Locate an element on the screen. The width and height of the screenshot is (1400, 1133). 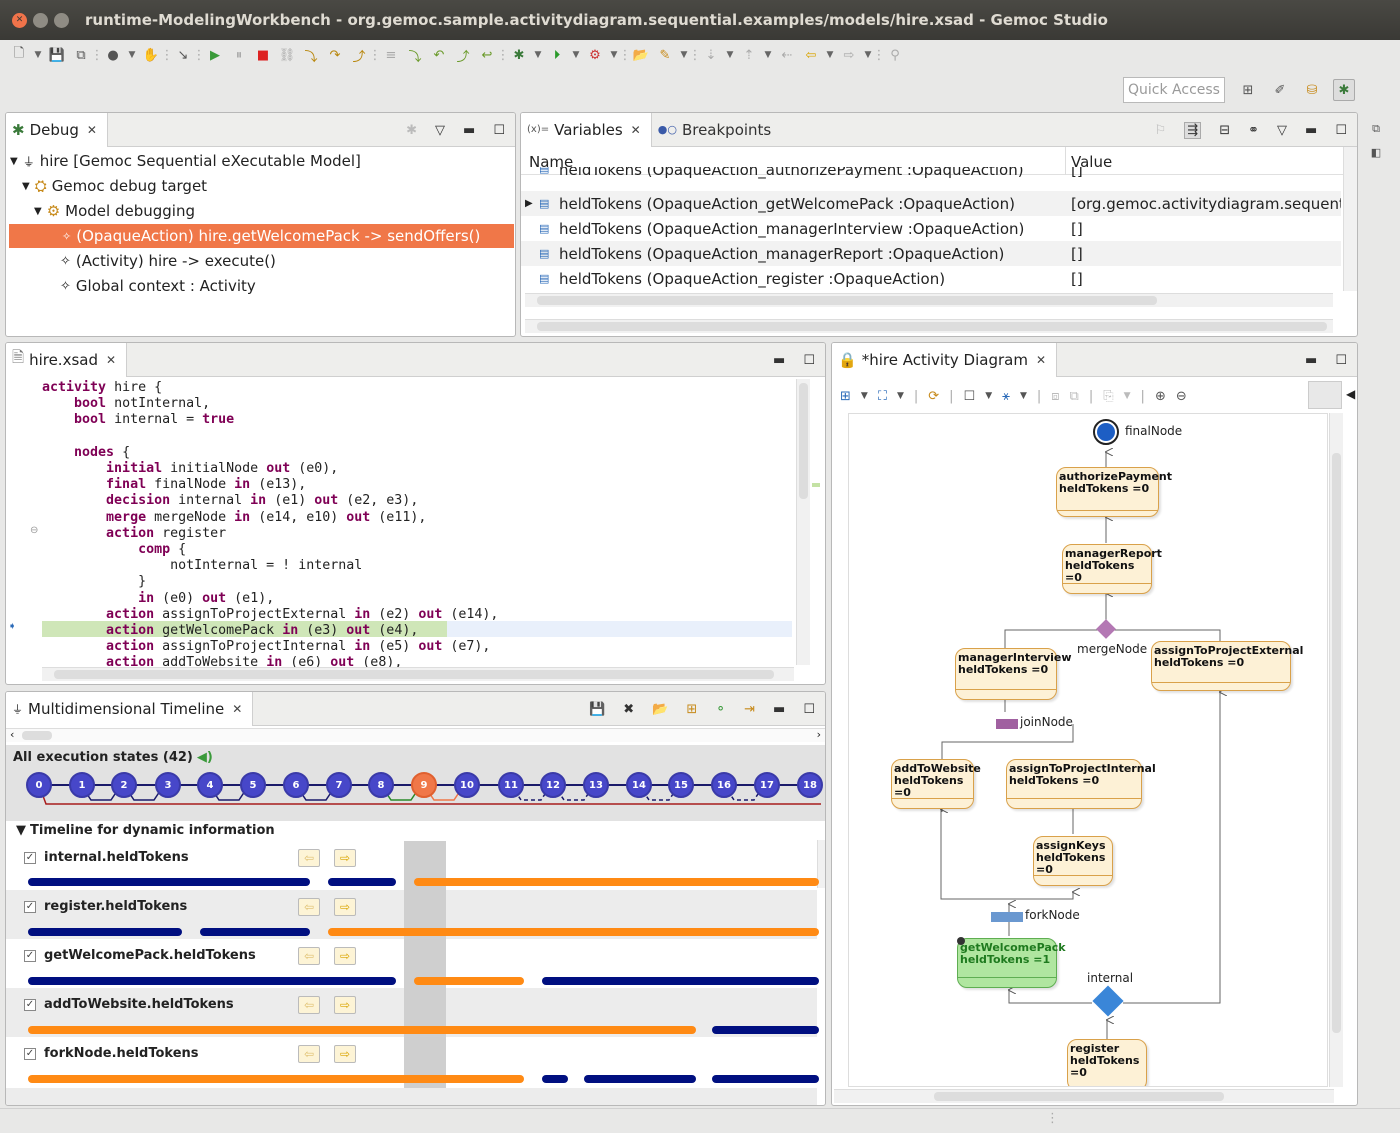
copy-format-icon: ⎘ is located at coordinates (1108, 396).